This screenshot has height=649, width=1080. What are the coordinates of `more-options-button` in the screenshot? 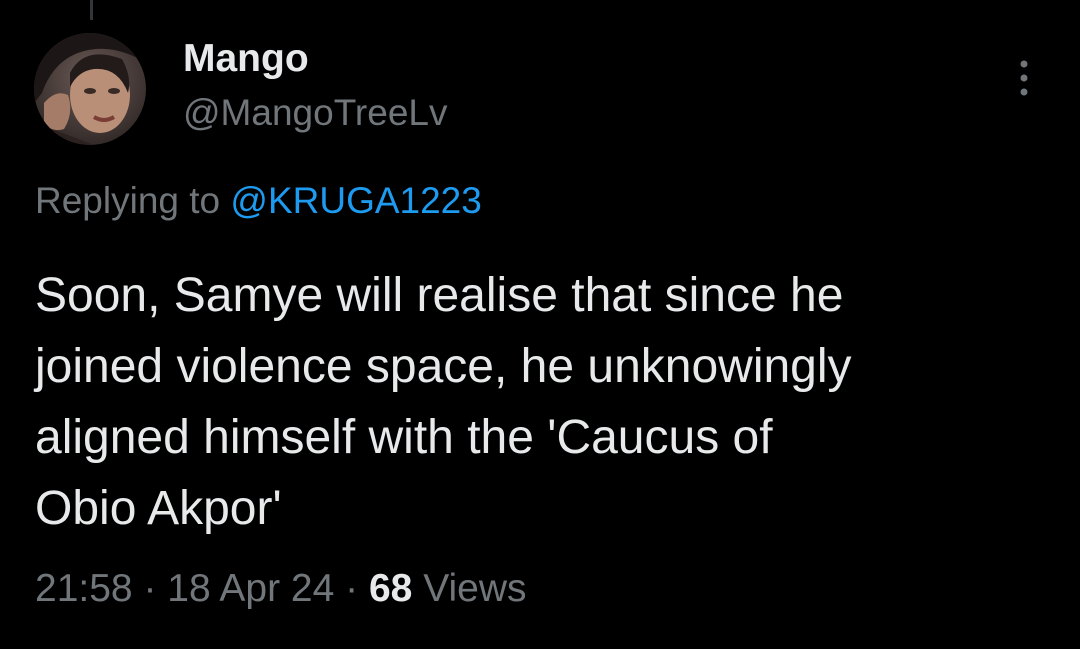 It's located at (1024, 78).